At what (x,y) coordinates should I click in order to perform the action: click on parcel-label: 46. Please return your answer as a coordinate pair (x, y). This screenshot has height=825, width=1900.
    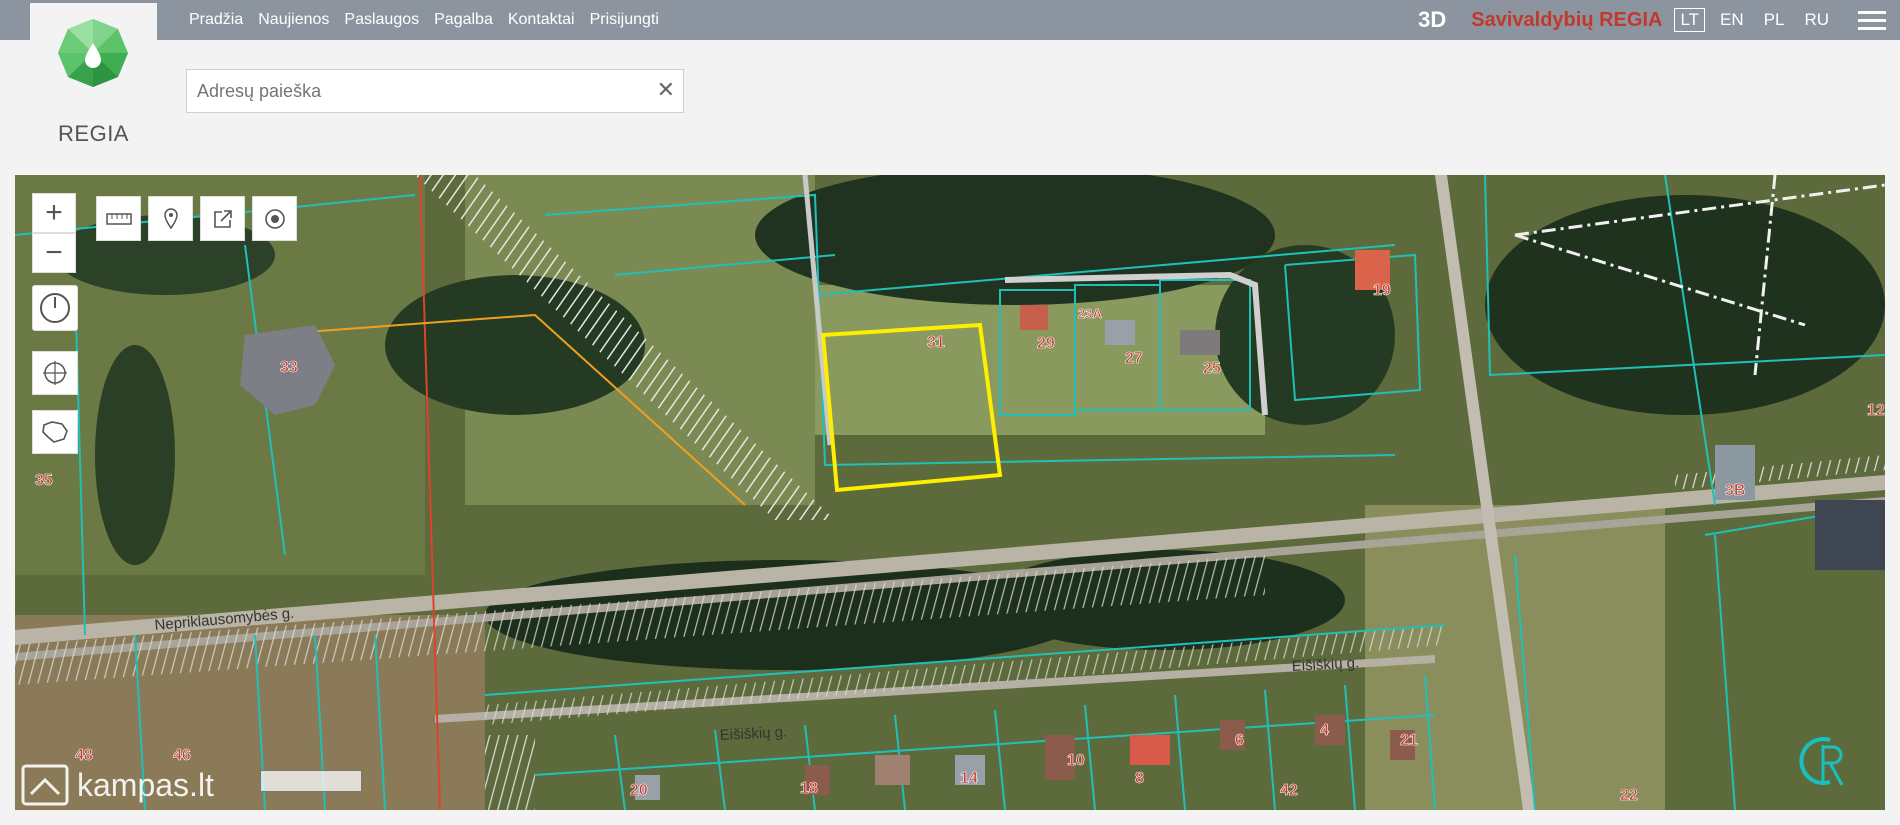
    Looking at the image, I should click on (182, 755).